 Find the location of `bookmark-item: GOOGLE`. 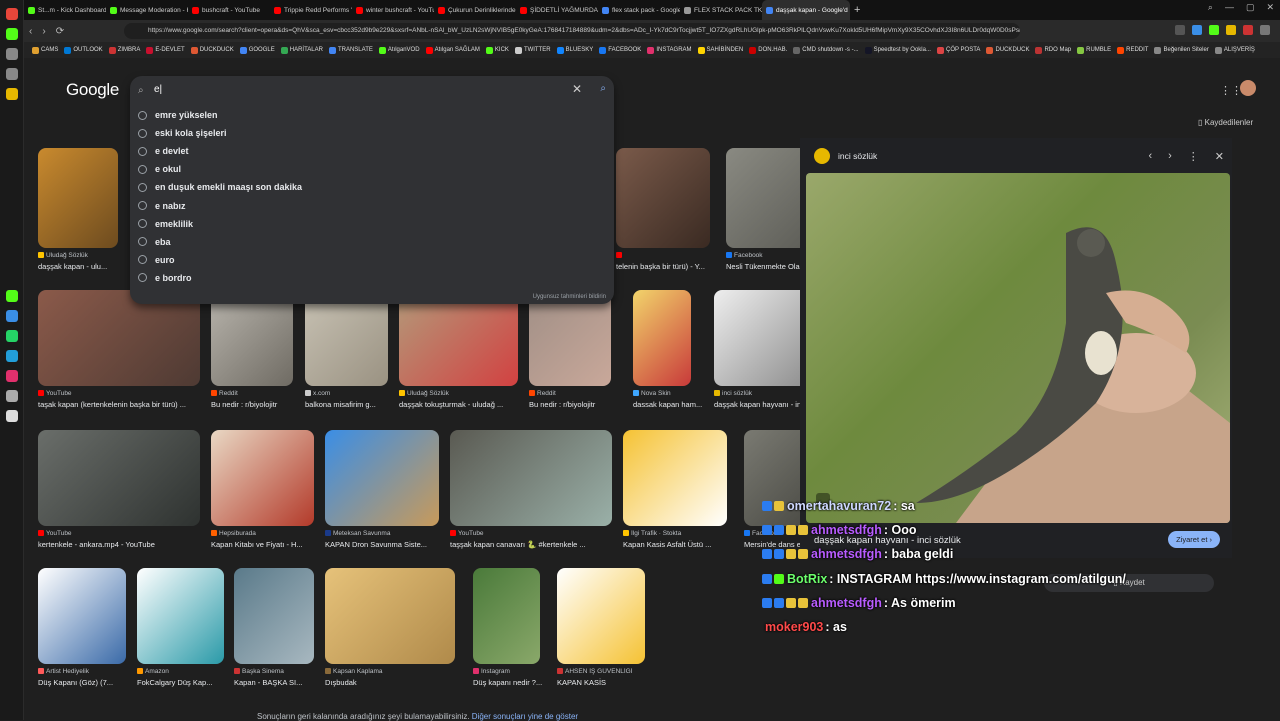

bookmark-item: GOOGLE is located at coordinates (257, 50).